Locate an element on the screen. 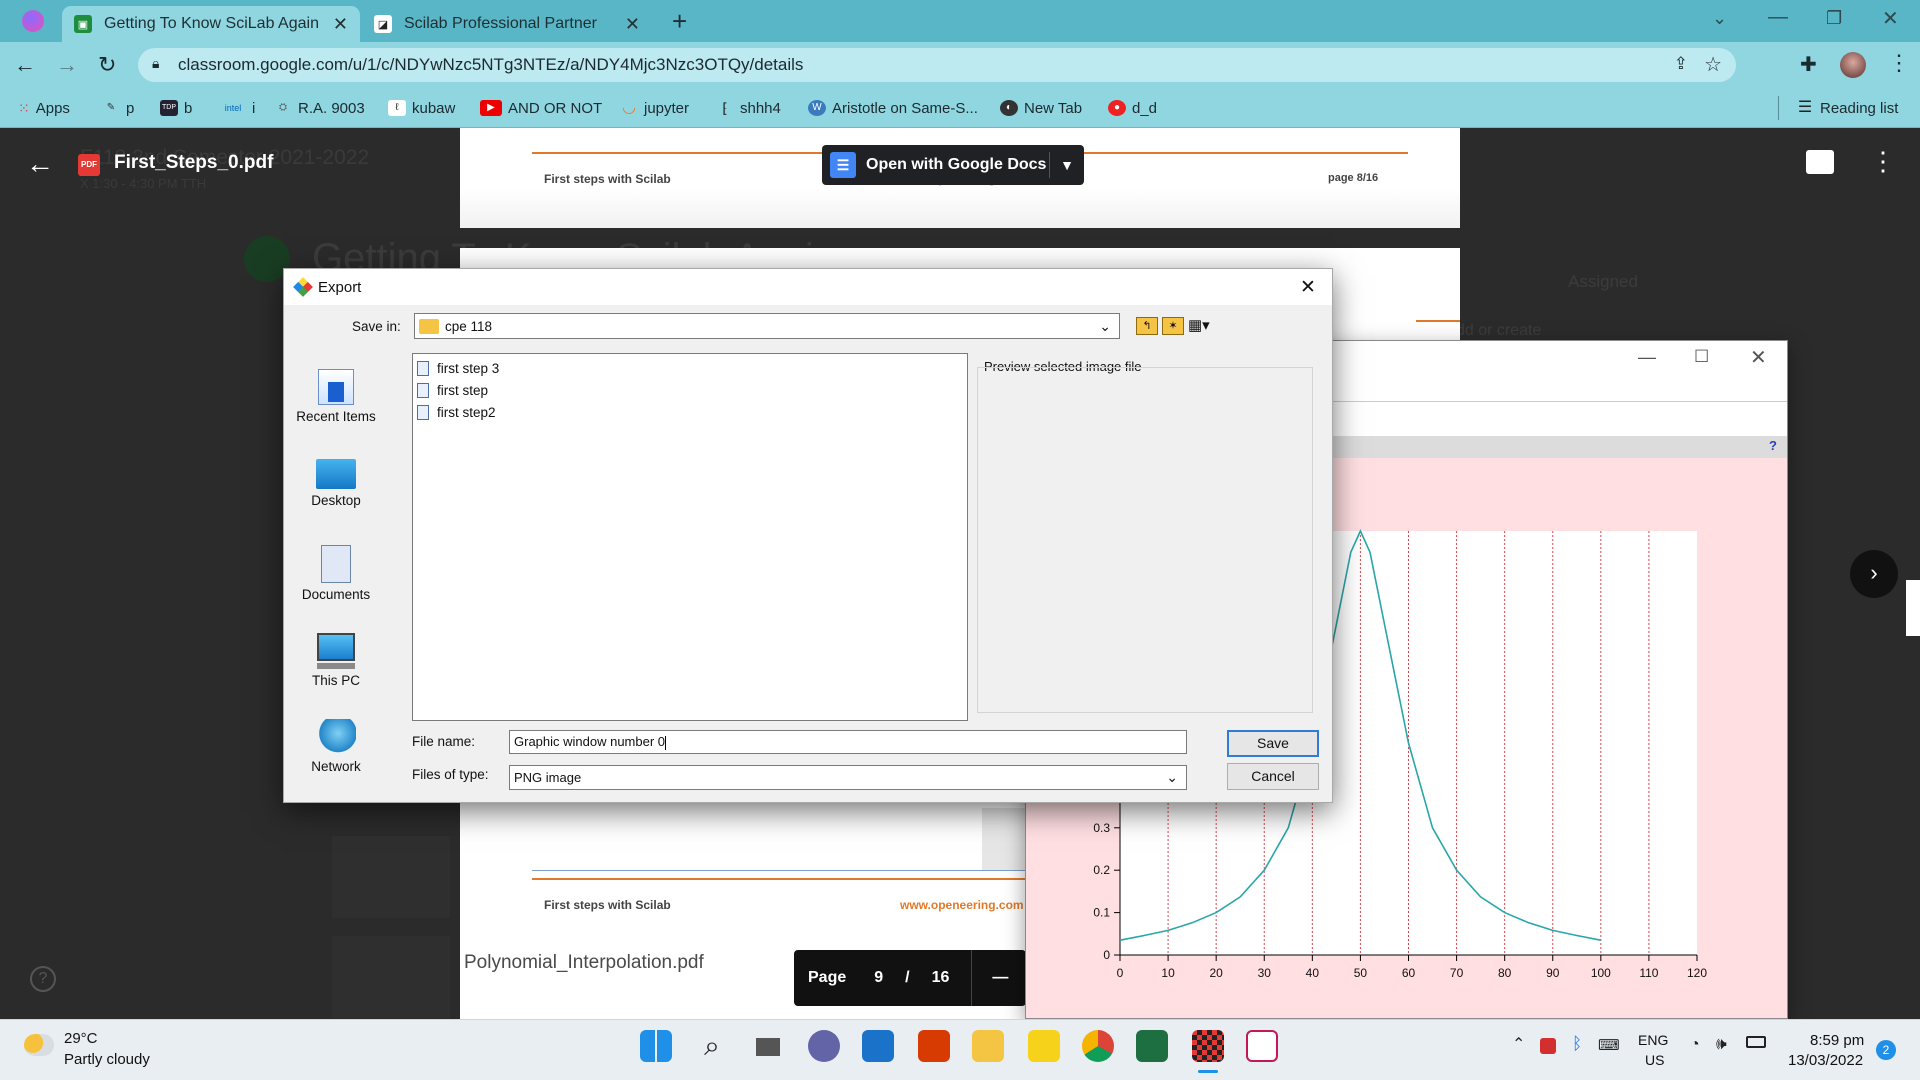 This screenshot has height=1080, width=1920. reading-list-button: ☰ Reading list is located at coordinates (1847, 108).